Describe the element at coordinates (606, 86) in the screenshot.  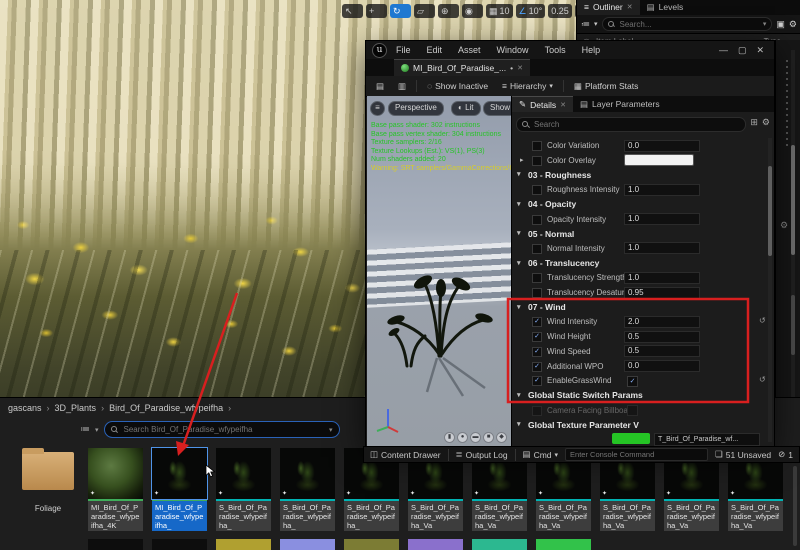
I see `platform-stats-button: ▦ Platform Stats` at that location.